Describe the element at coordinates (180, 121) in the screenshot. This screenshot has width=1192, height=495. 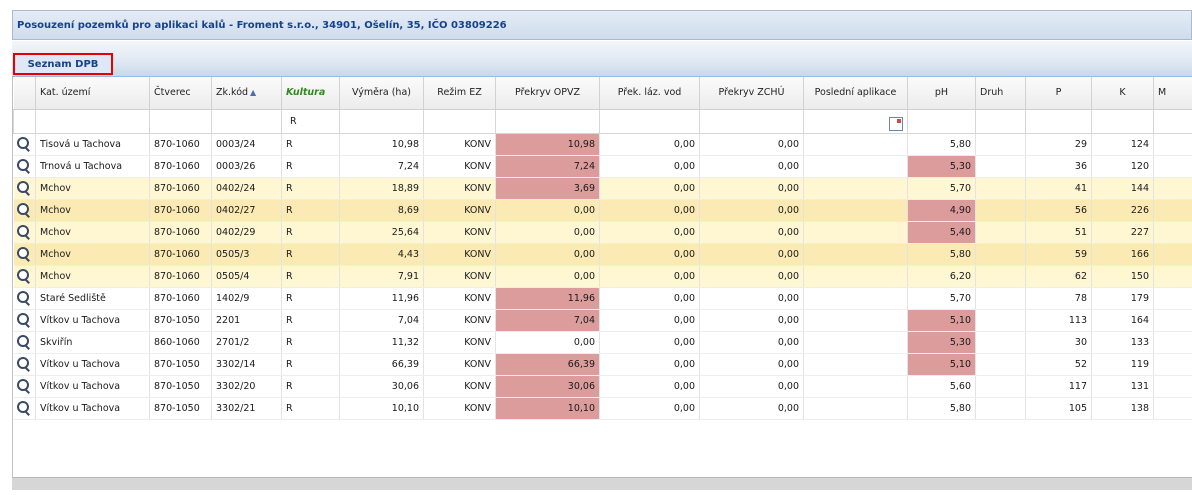
I see `filter-ctverec` at that location.